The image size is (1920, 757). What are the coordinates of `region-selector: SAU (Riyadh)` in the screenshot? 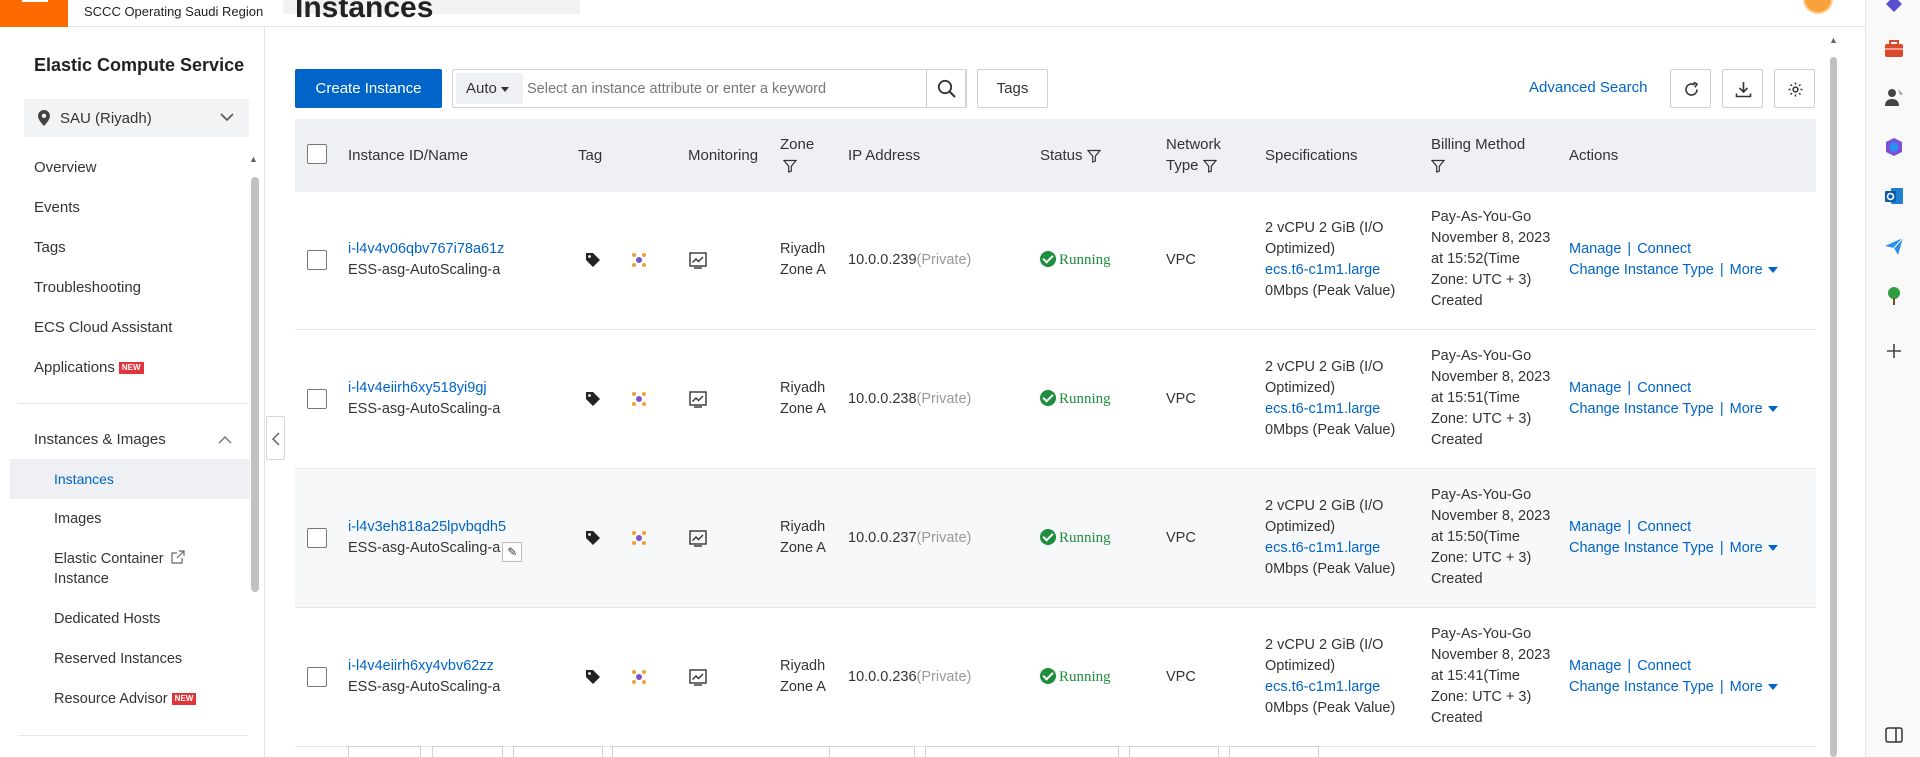 It's located at (136, 118).